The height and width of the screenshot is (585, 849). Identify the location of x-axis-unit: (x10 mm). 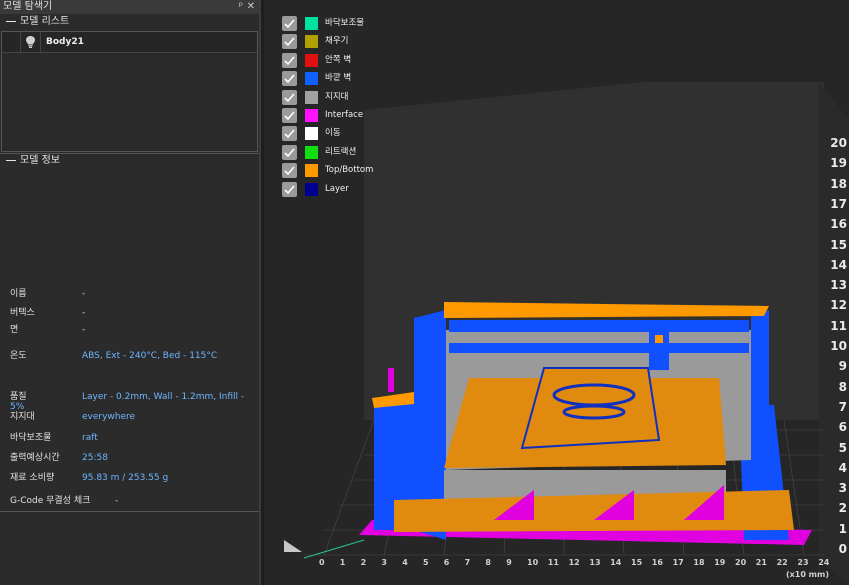
(807, 574).